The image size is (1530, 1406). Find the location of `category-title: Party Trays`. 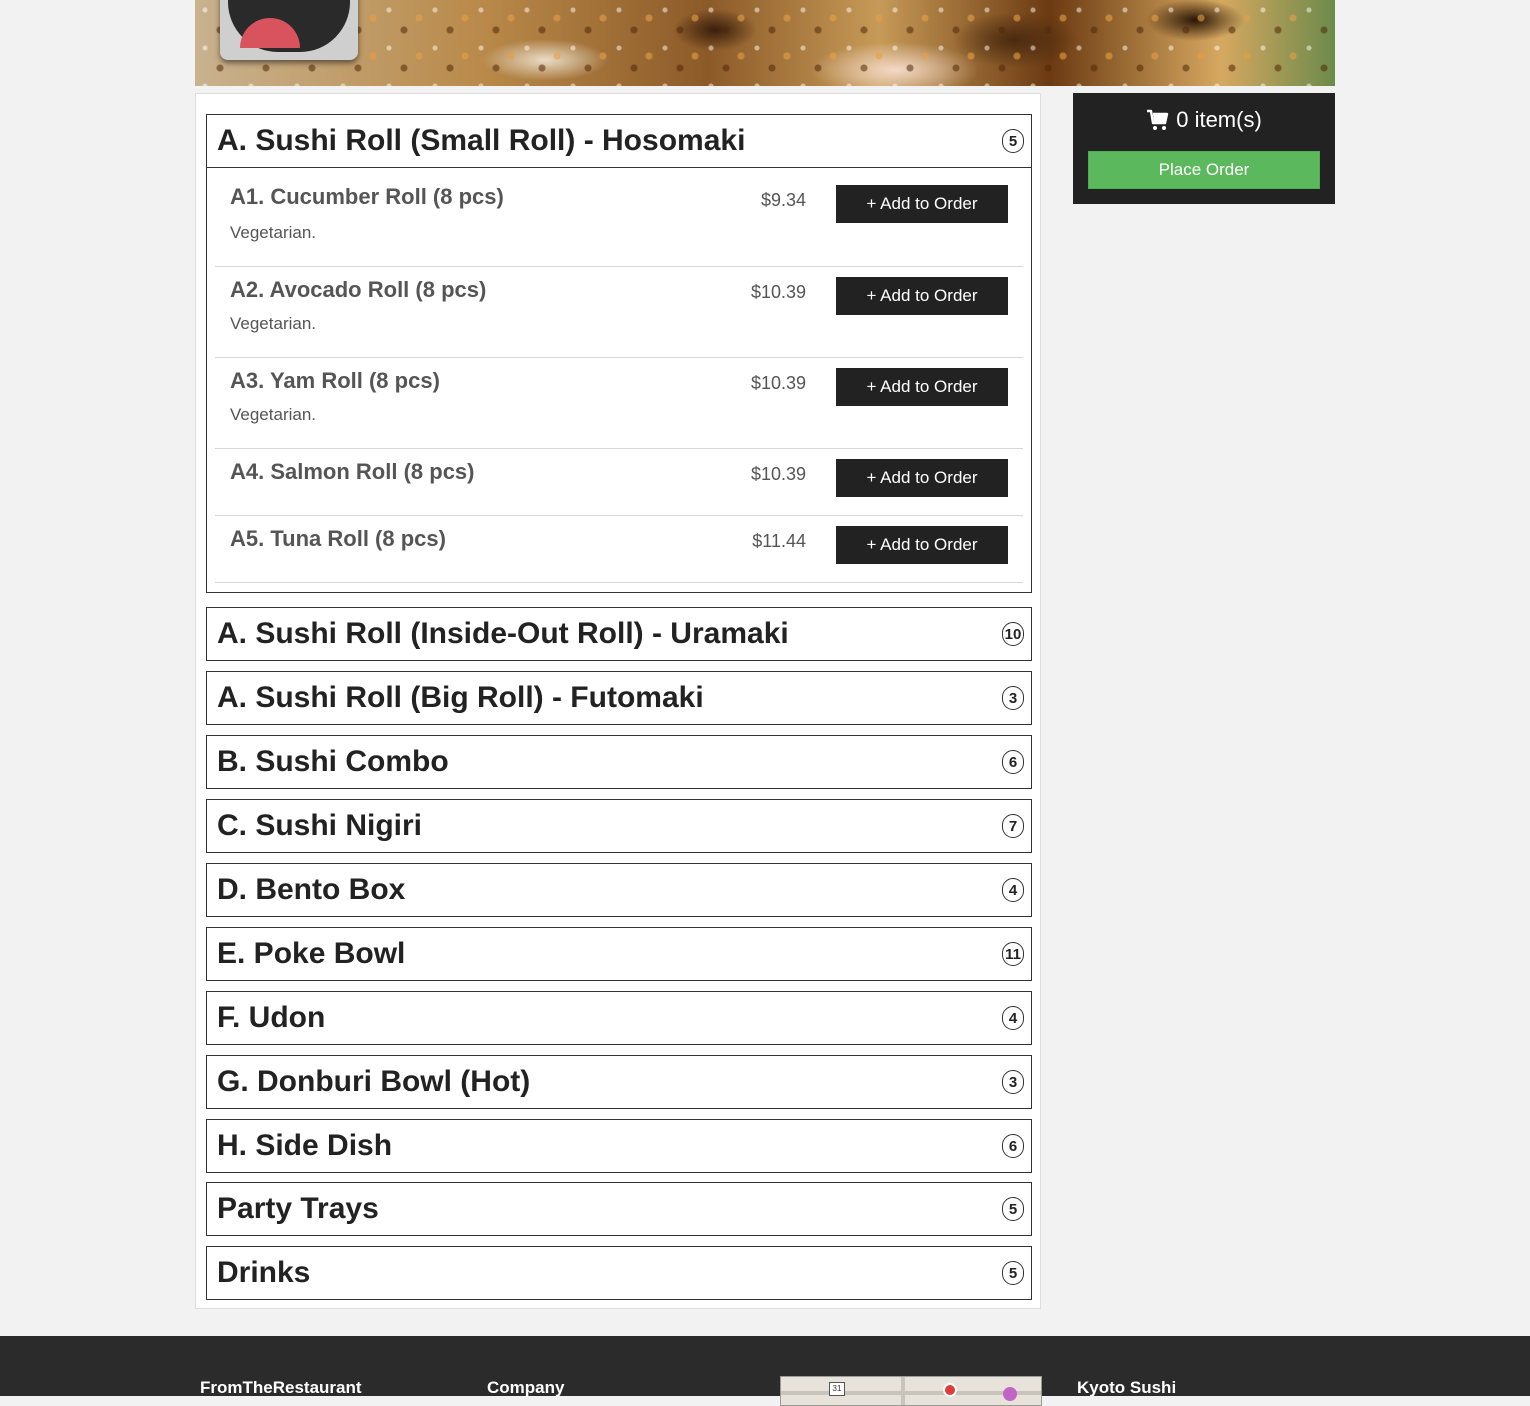

category-title: Party Trays is located at coordinates (298, 1208).